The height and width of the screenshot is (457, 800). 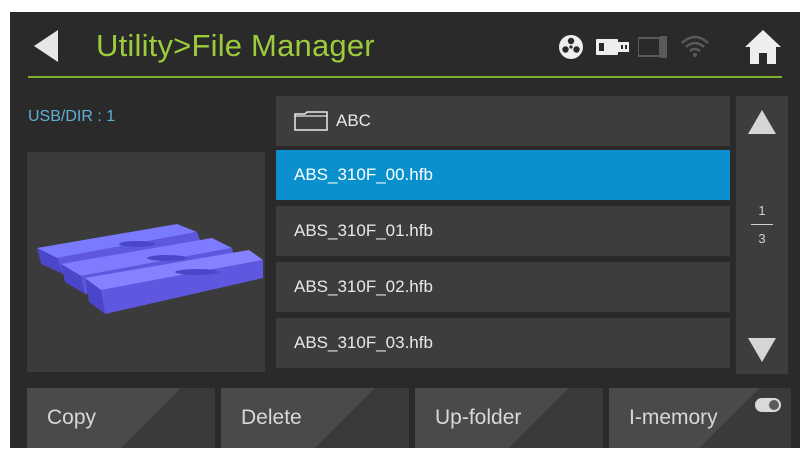 I want to click on header: Utility>File Manager, so click(x=405, y=46).